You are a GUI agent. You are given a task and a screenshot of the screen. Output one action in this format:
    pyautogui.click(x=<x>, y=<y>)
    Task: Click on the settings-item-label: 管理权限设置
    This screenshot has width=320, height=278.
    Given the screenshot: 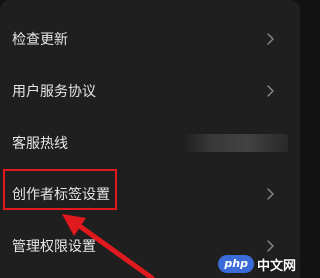 What is the action you would take?
    pyautogui.click(x=54, y=247)
    